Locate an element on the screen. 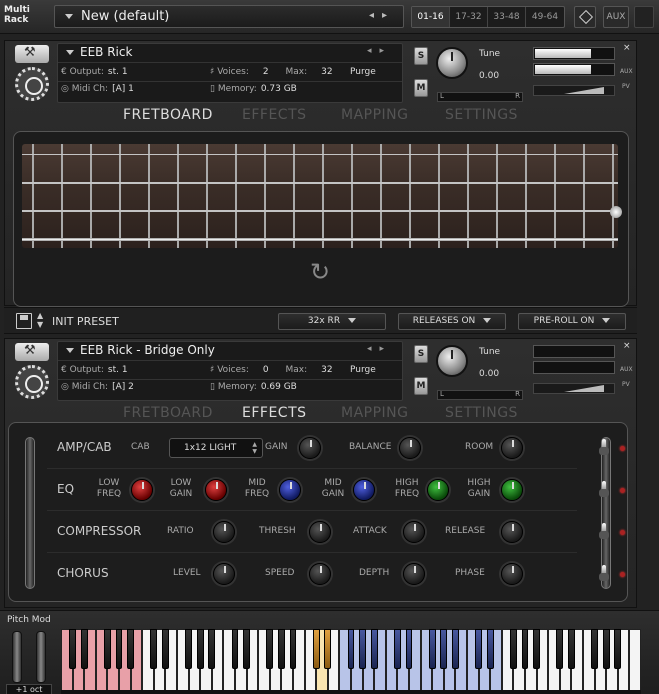  chevron-down-icon is located at coordinates (70, 52).